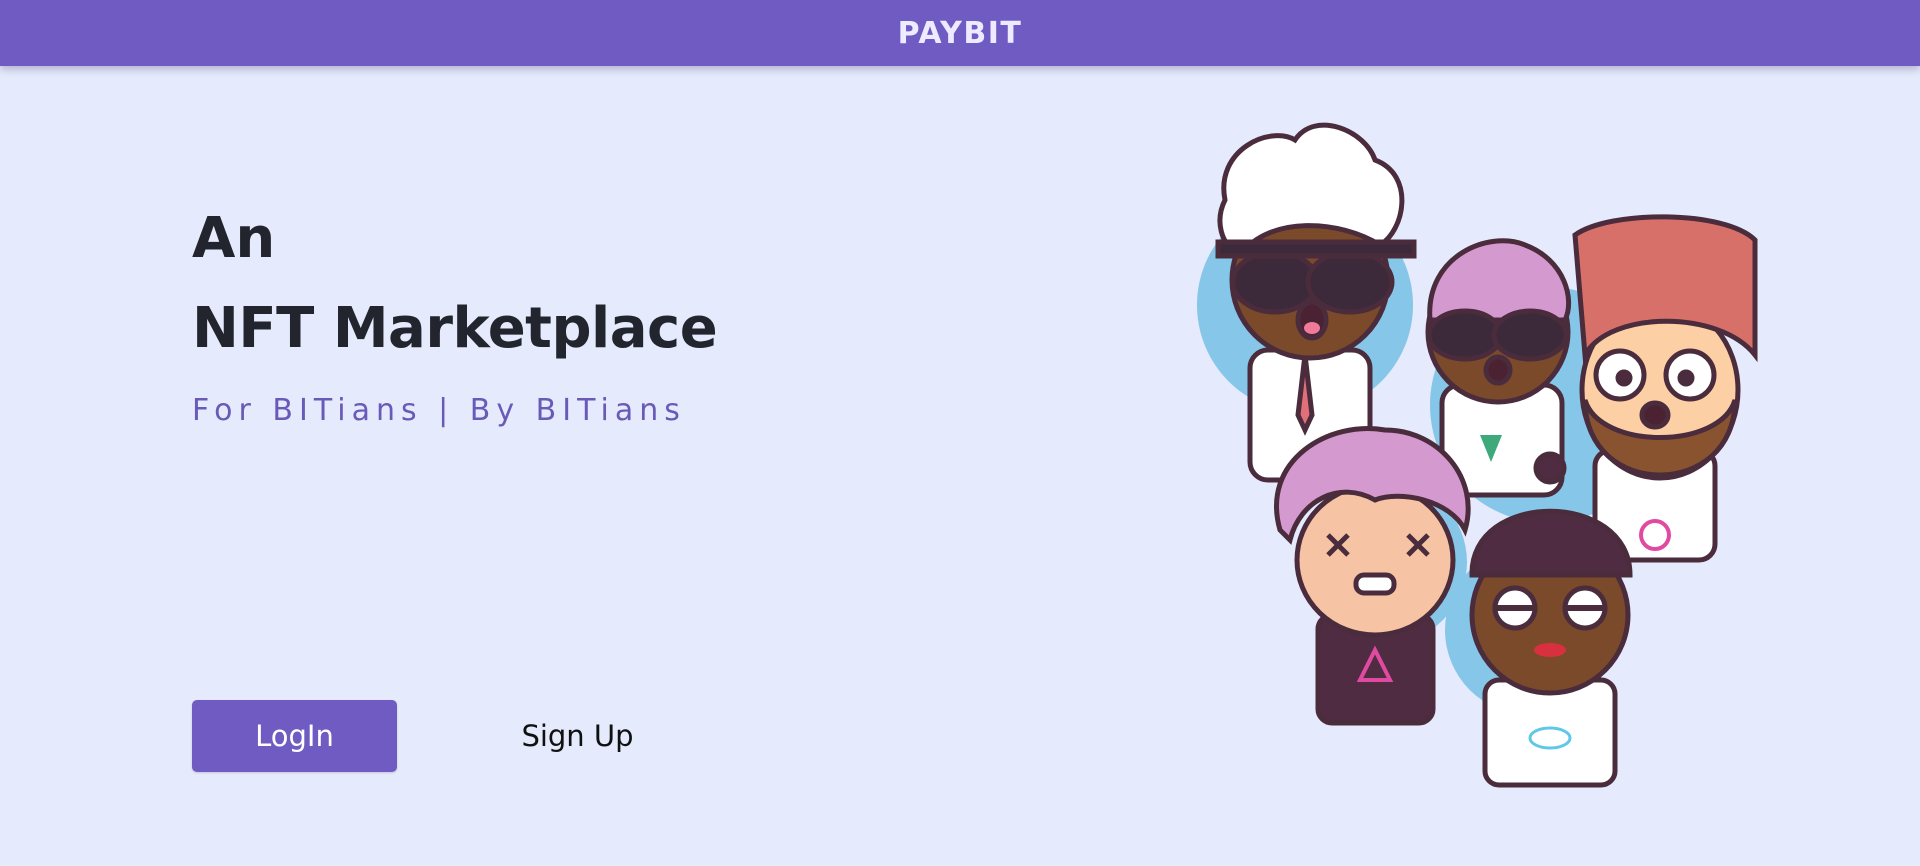 This screenshot has height=866, width=1920. Describe the element at coordinates (1665, 388) in the screenshot. I see `avatar-turban` at that location.